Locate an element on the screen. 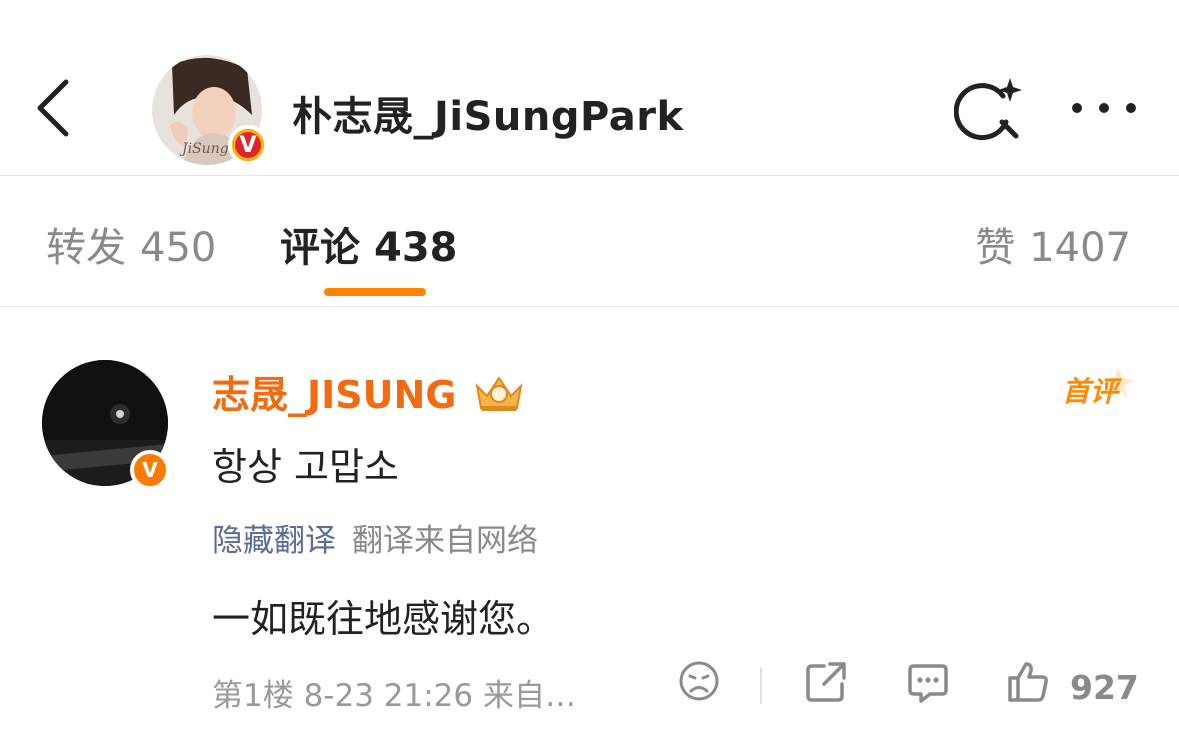 The height and width of the screenshot is (750, 1179). tab-comments: 评论 438 is located at coordinates (369, 244).